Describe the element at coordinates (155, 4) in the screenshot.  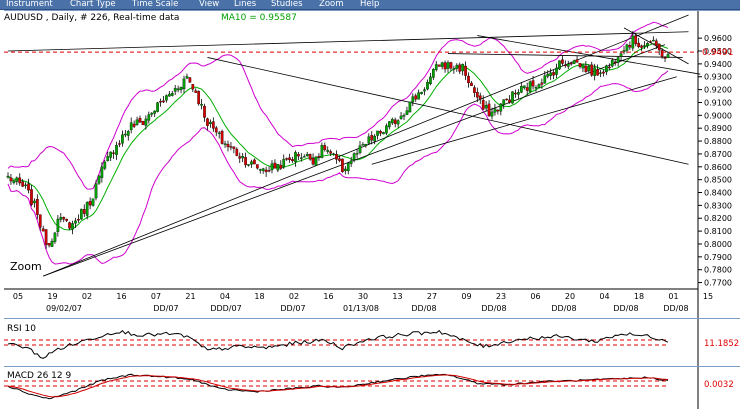
I see `menu-time-scale: Time Scale` at that location.